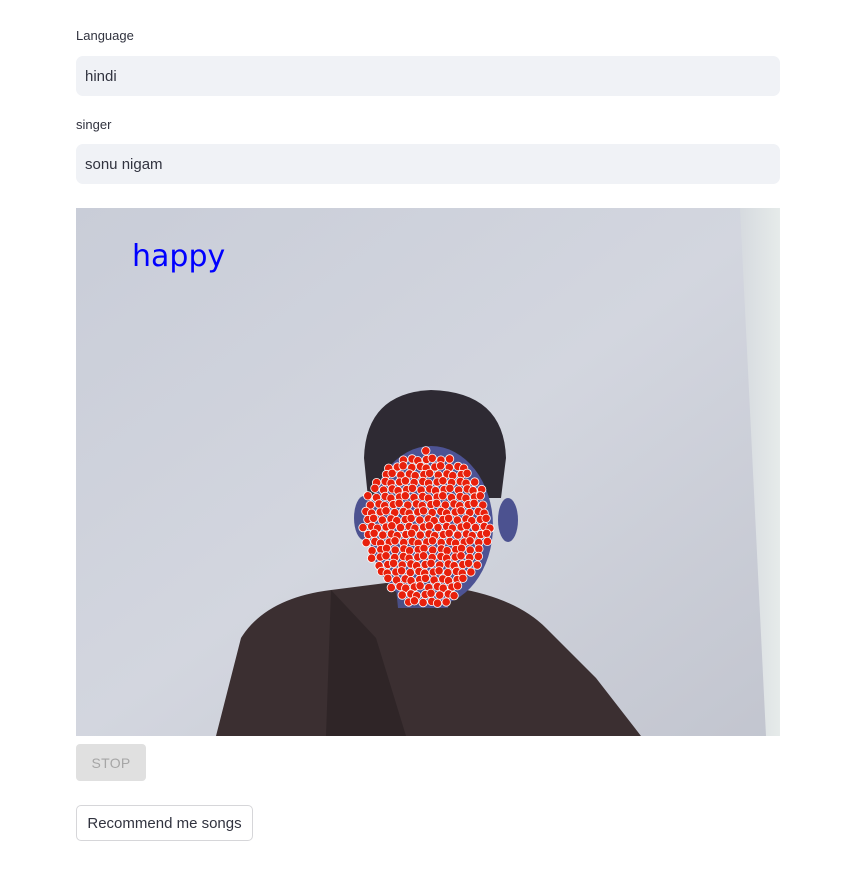 This screenshot has height=891, width=843. Describe the element at coordinates (178, 256) in the screenshot. I see `detected-emotion-label: happy` at that location.